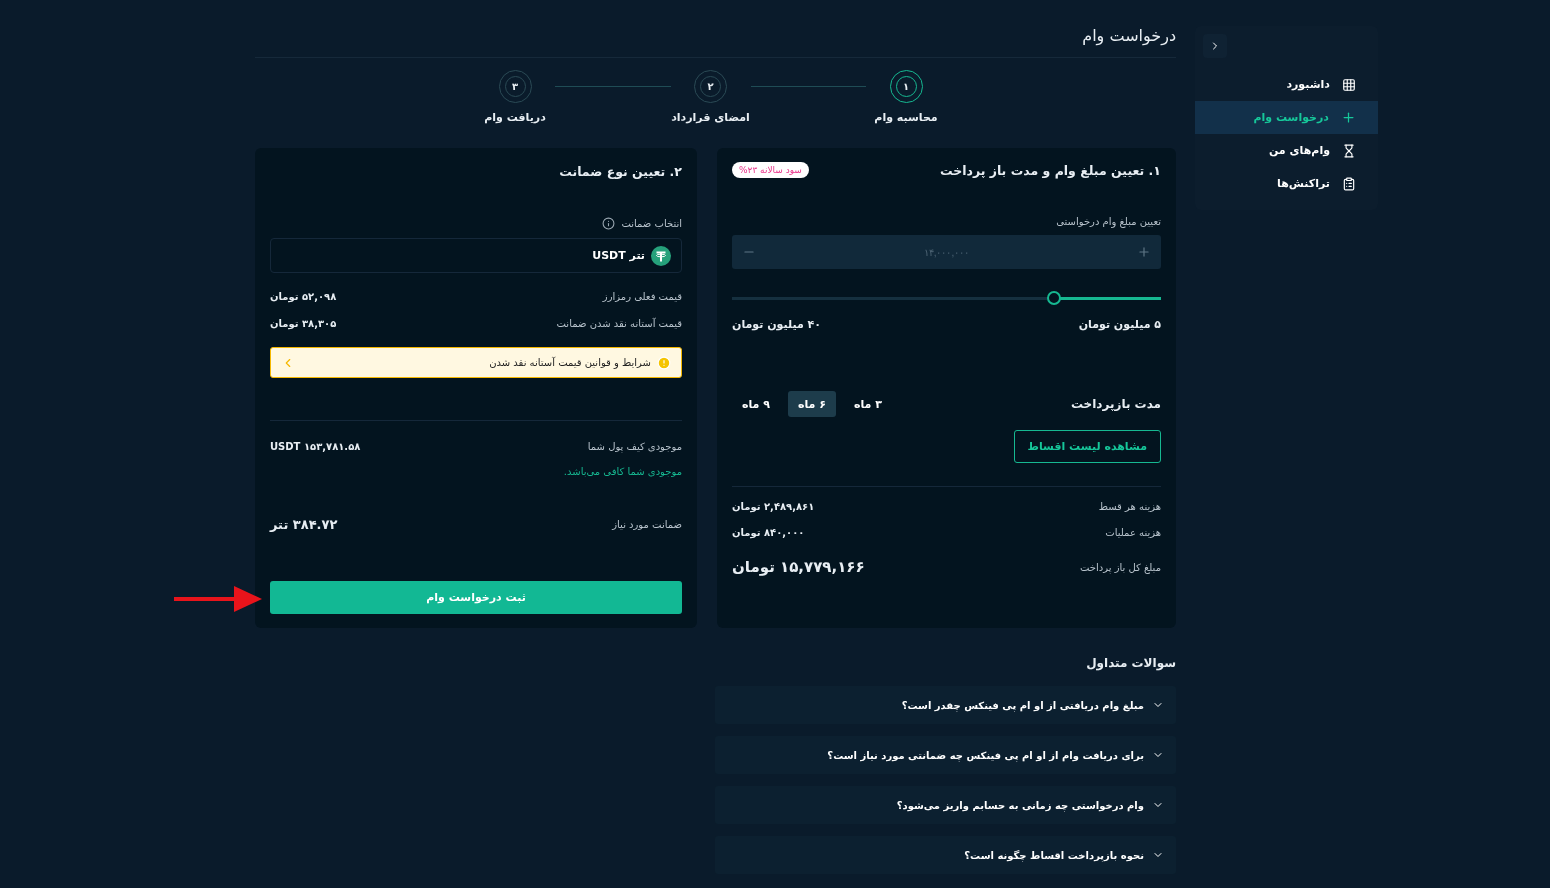 The height and width of the screenshot is (888, 1550). I want to click on period-tab: ۹ ماه, so click(756, 404).